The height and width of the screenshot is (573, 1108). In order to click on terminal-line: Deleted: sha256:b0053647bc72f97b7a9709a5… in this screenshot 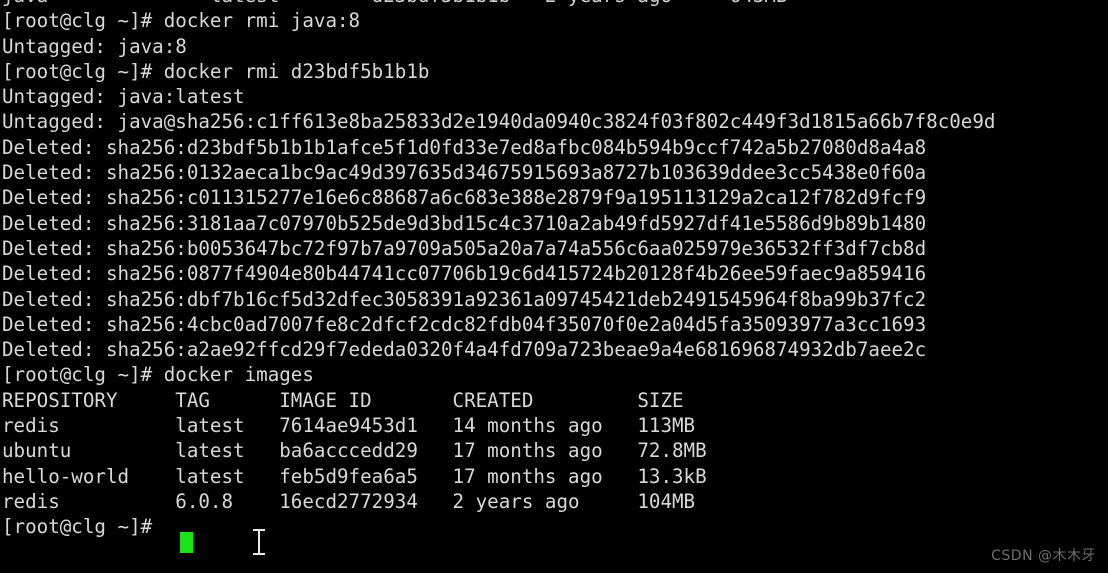, I will do `click(464, 248)`.